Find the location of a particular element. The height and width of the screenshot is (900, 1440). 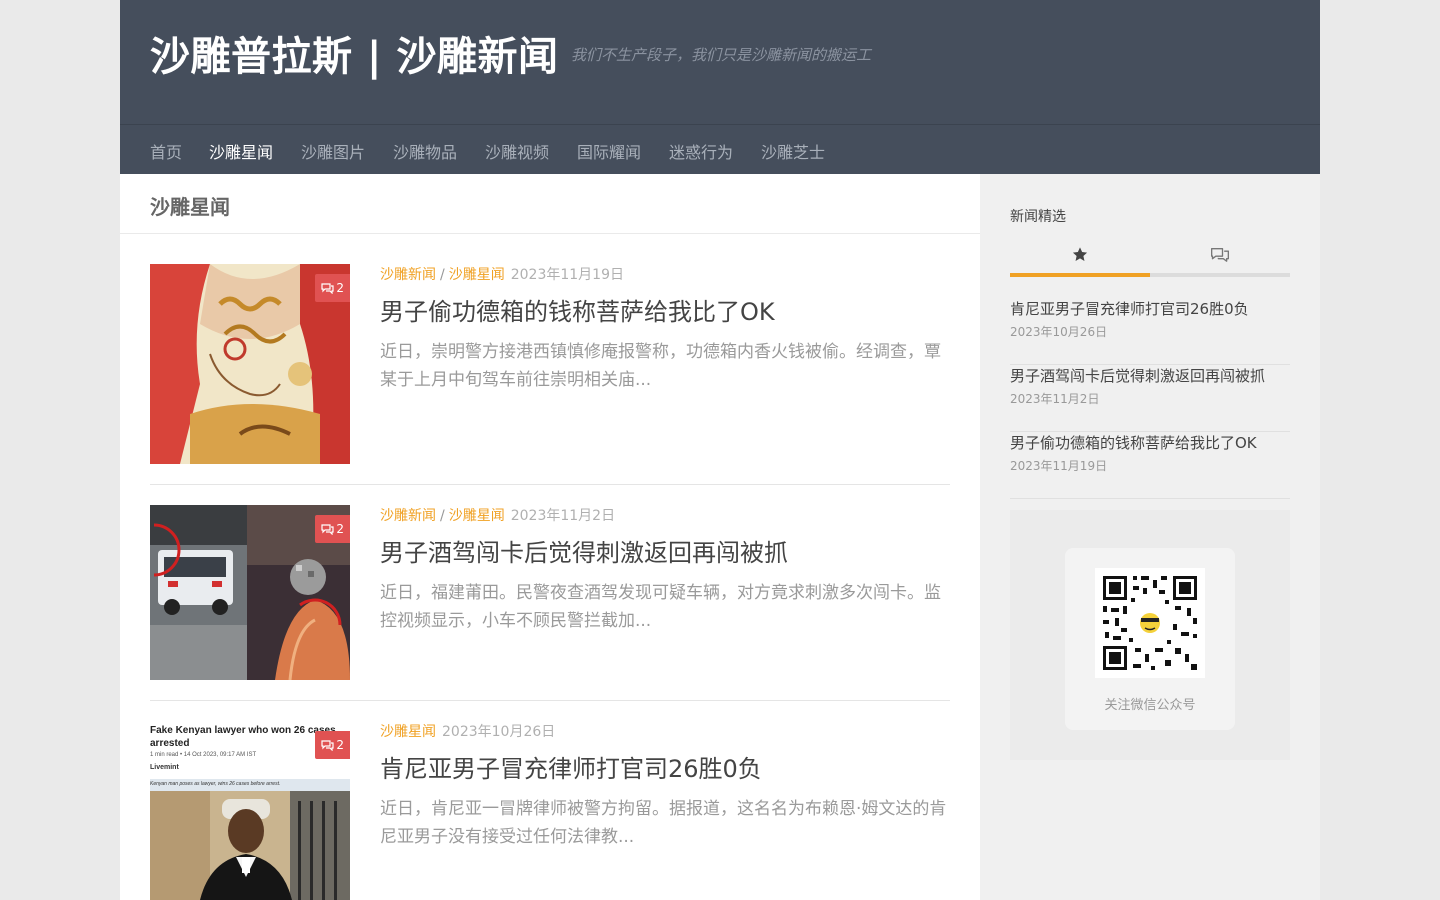

sidebar-news-date: 2023年11月19日 is located at coordinates (1059, 466).